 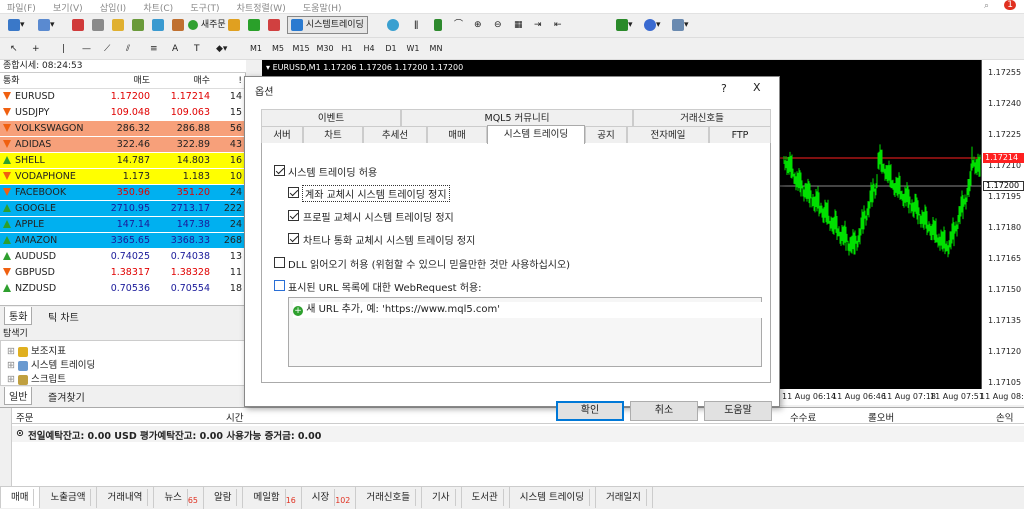 What do you see at coordinates (331, 117) in the screenshot?
I see `tab-events: 이벤트` at bounding box center [331, 117].